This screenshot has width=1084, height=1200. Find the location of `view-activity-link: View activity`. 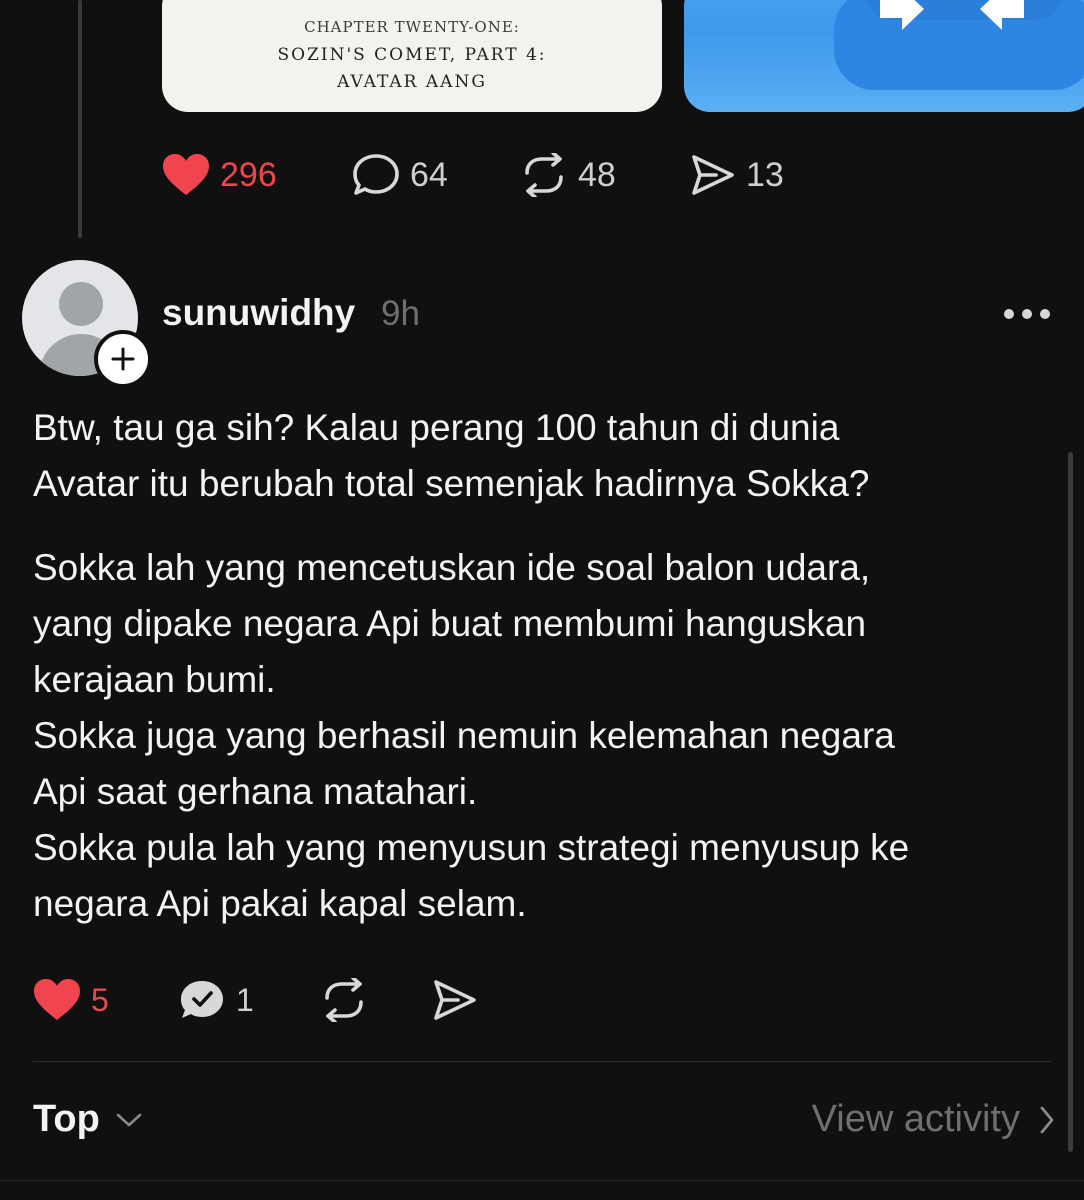

view-activity-link: View activity is located at coordinates (934, 1119).